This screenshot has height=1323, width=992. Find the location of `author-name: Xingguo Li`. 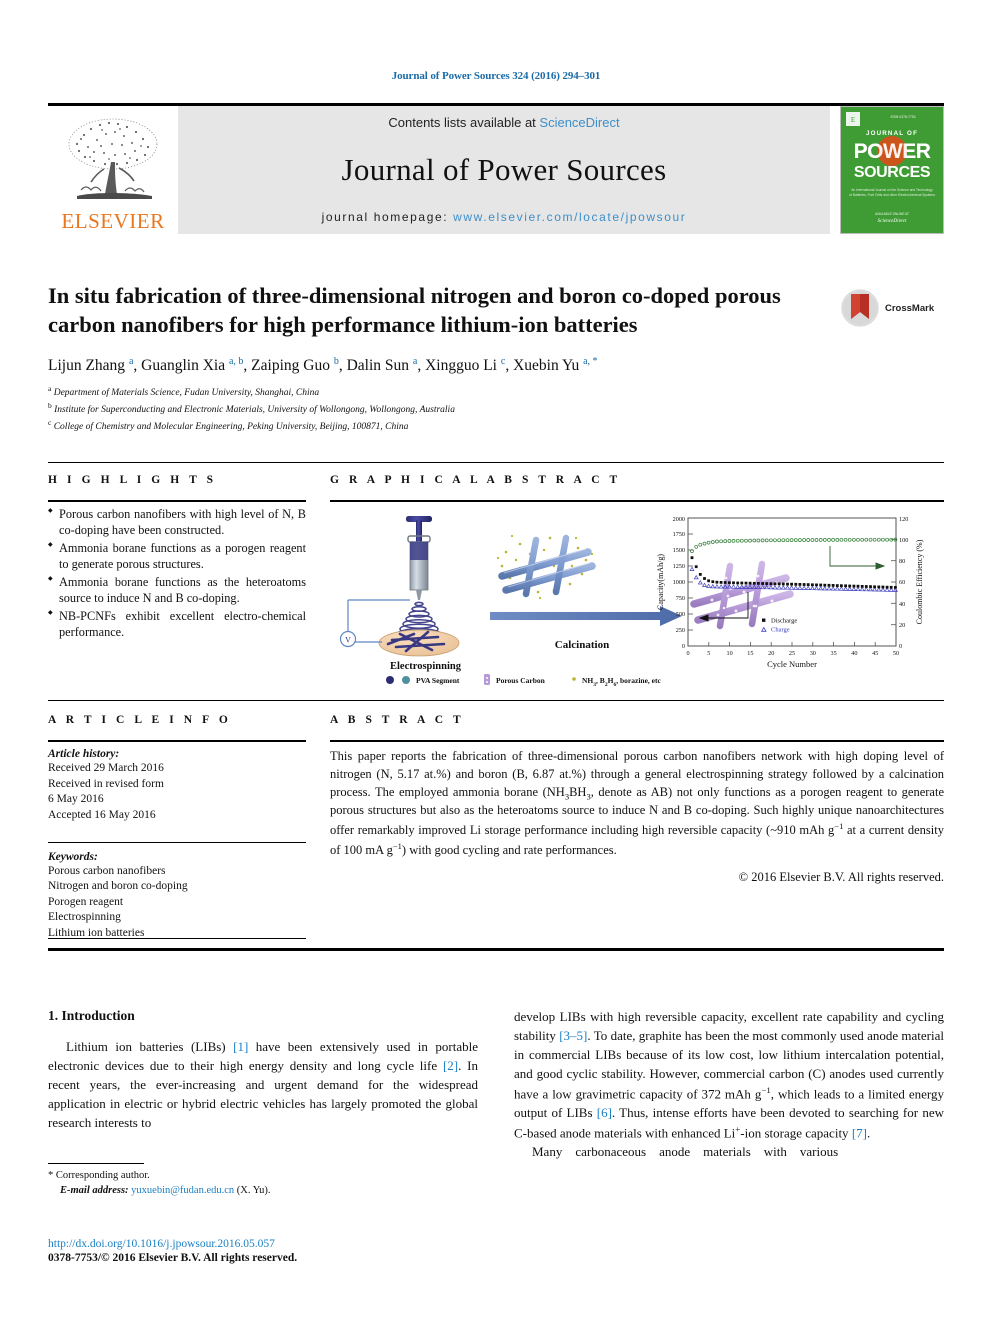

author-name: Xingguo Li is located at coordinates (461, 365).